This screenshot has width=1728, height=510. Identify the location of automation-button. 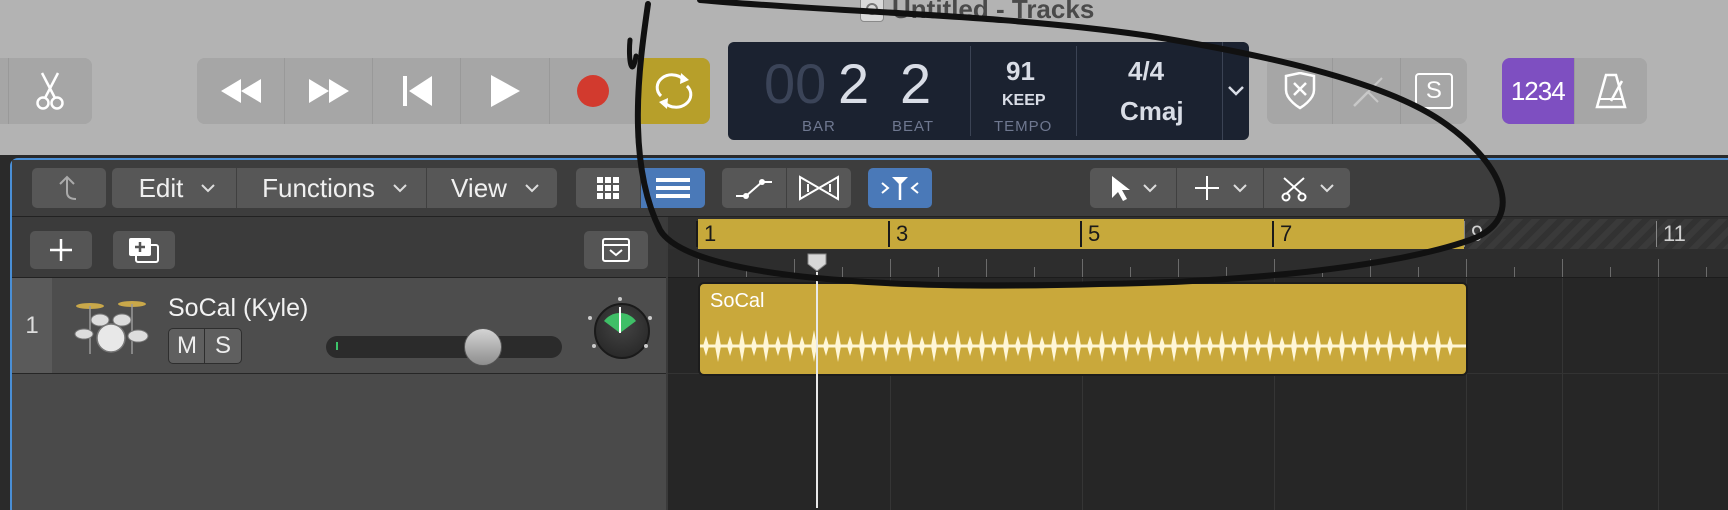
(754, 188).